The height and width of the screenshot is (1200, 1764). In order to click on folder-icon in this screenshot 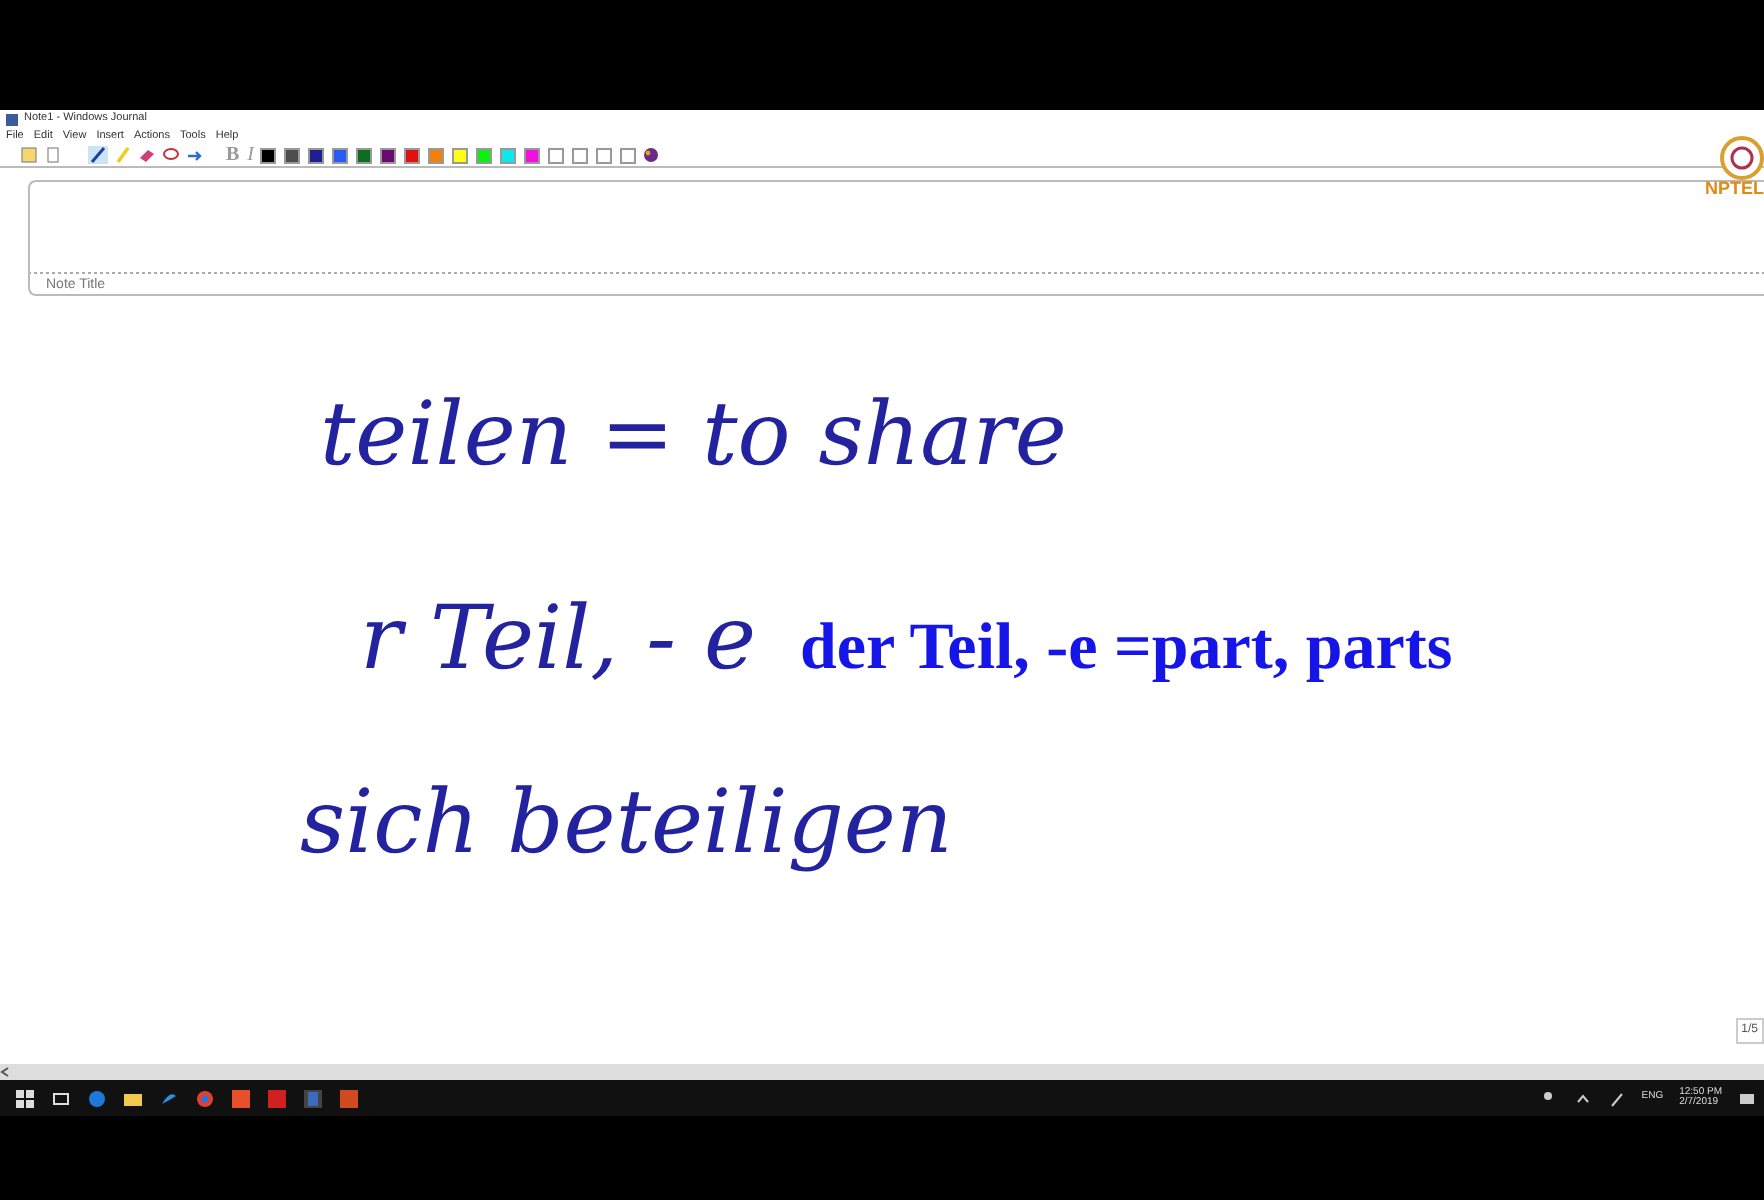, I will do `click(133, 1098)`.